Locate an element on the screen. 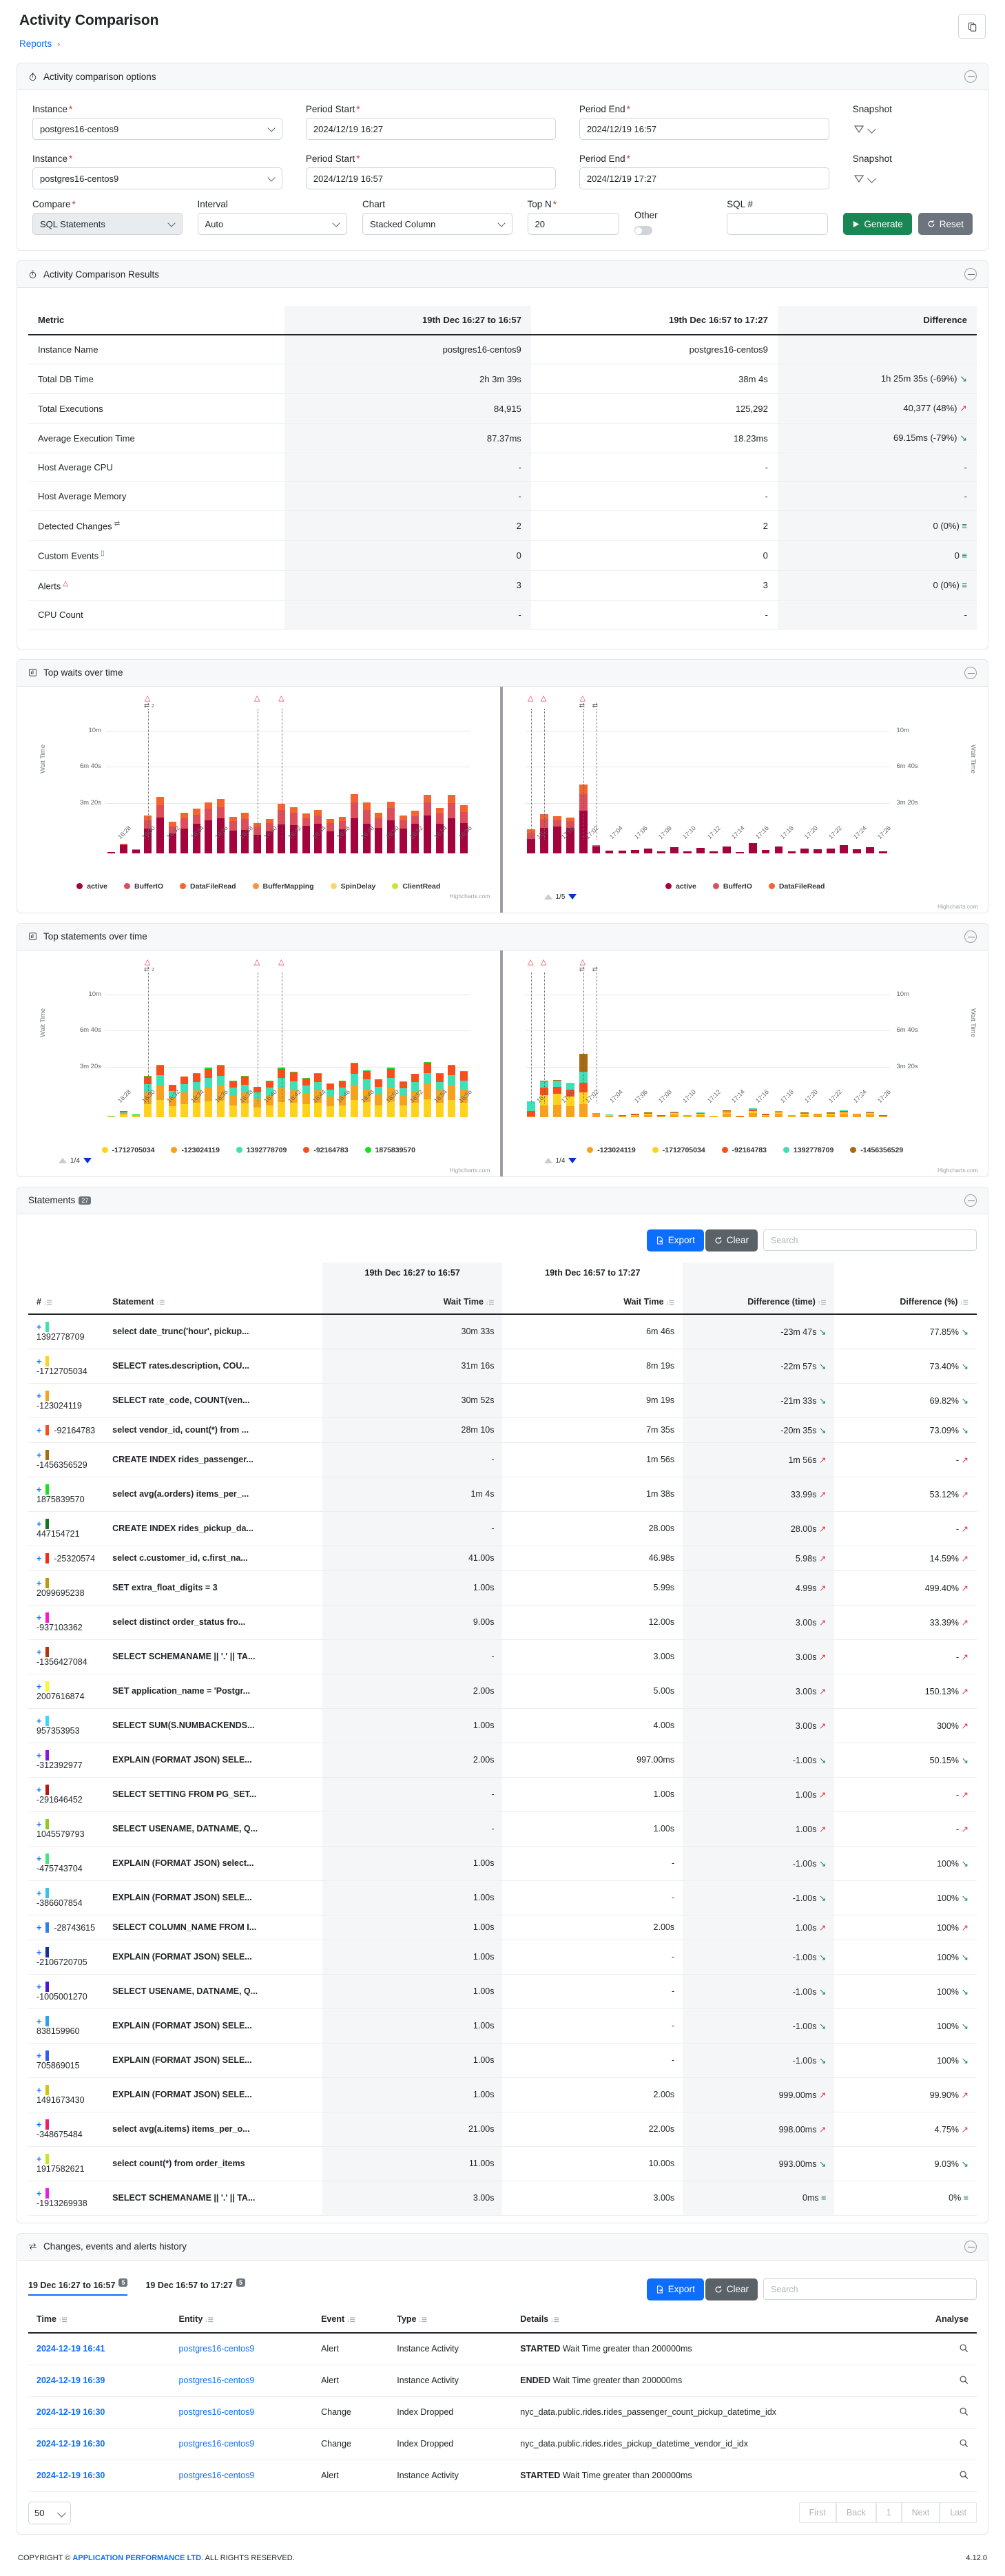 This screenshot has height=2576, width=1005. statement-id-cell: +-1712705034 is located at coordinates (66, 1366).